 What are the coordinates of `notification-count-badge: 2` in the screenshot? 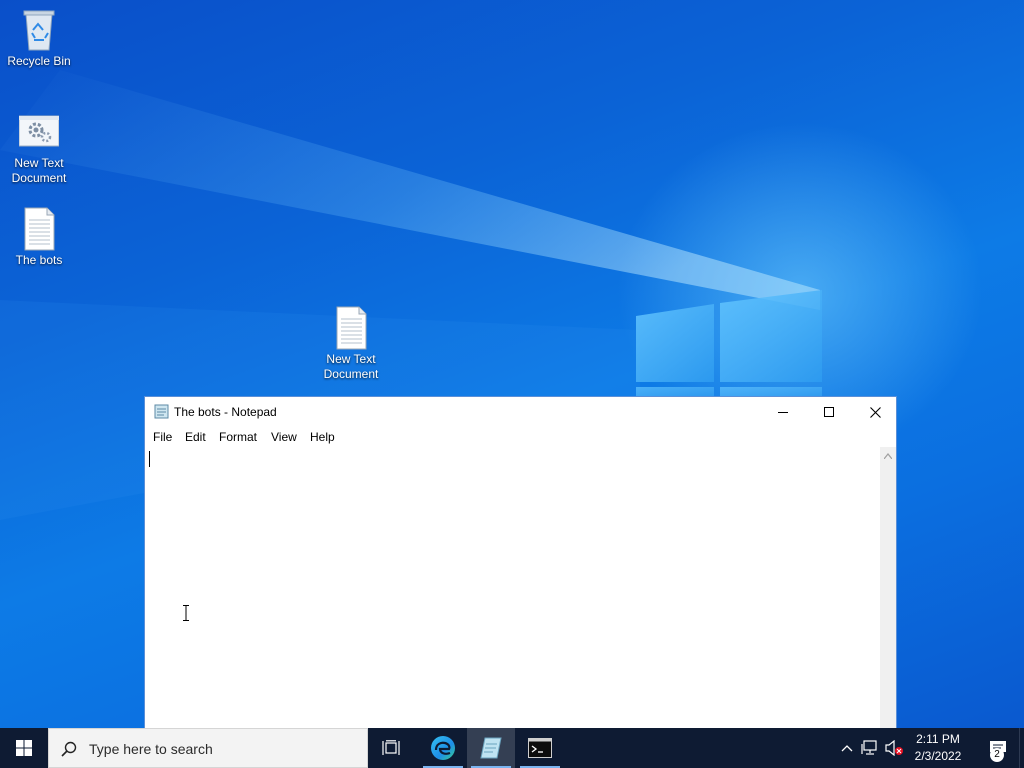 It's located at (997, 755).